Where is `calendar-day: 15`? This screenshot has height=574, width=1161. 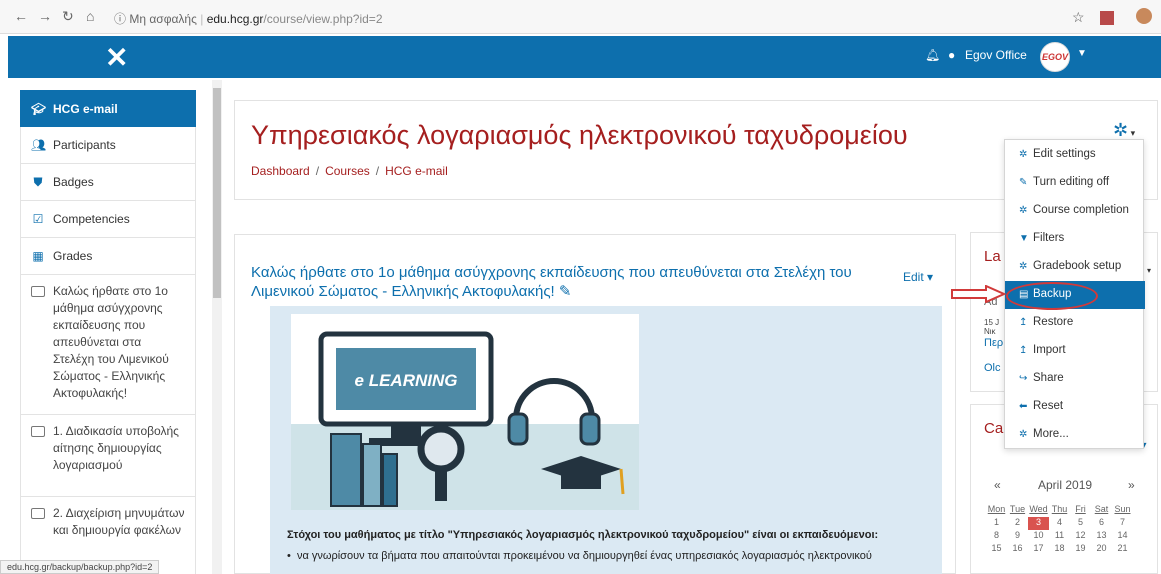
calendar-day: 15 is located at coordinates (996, 549).